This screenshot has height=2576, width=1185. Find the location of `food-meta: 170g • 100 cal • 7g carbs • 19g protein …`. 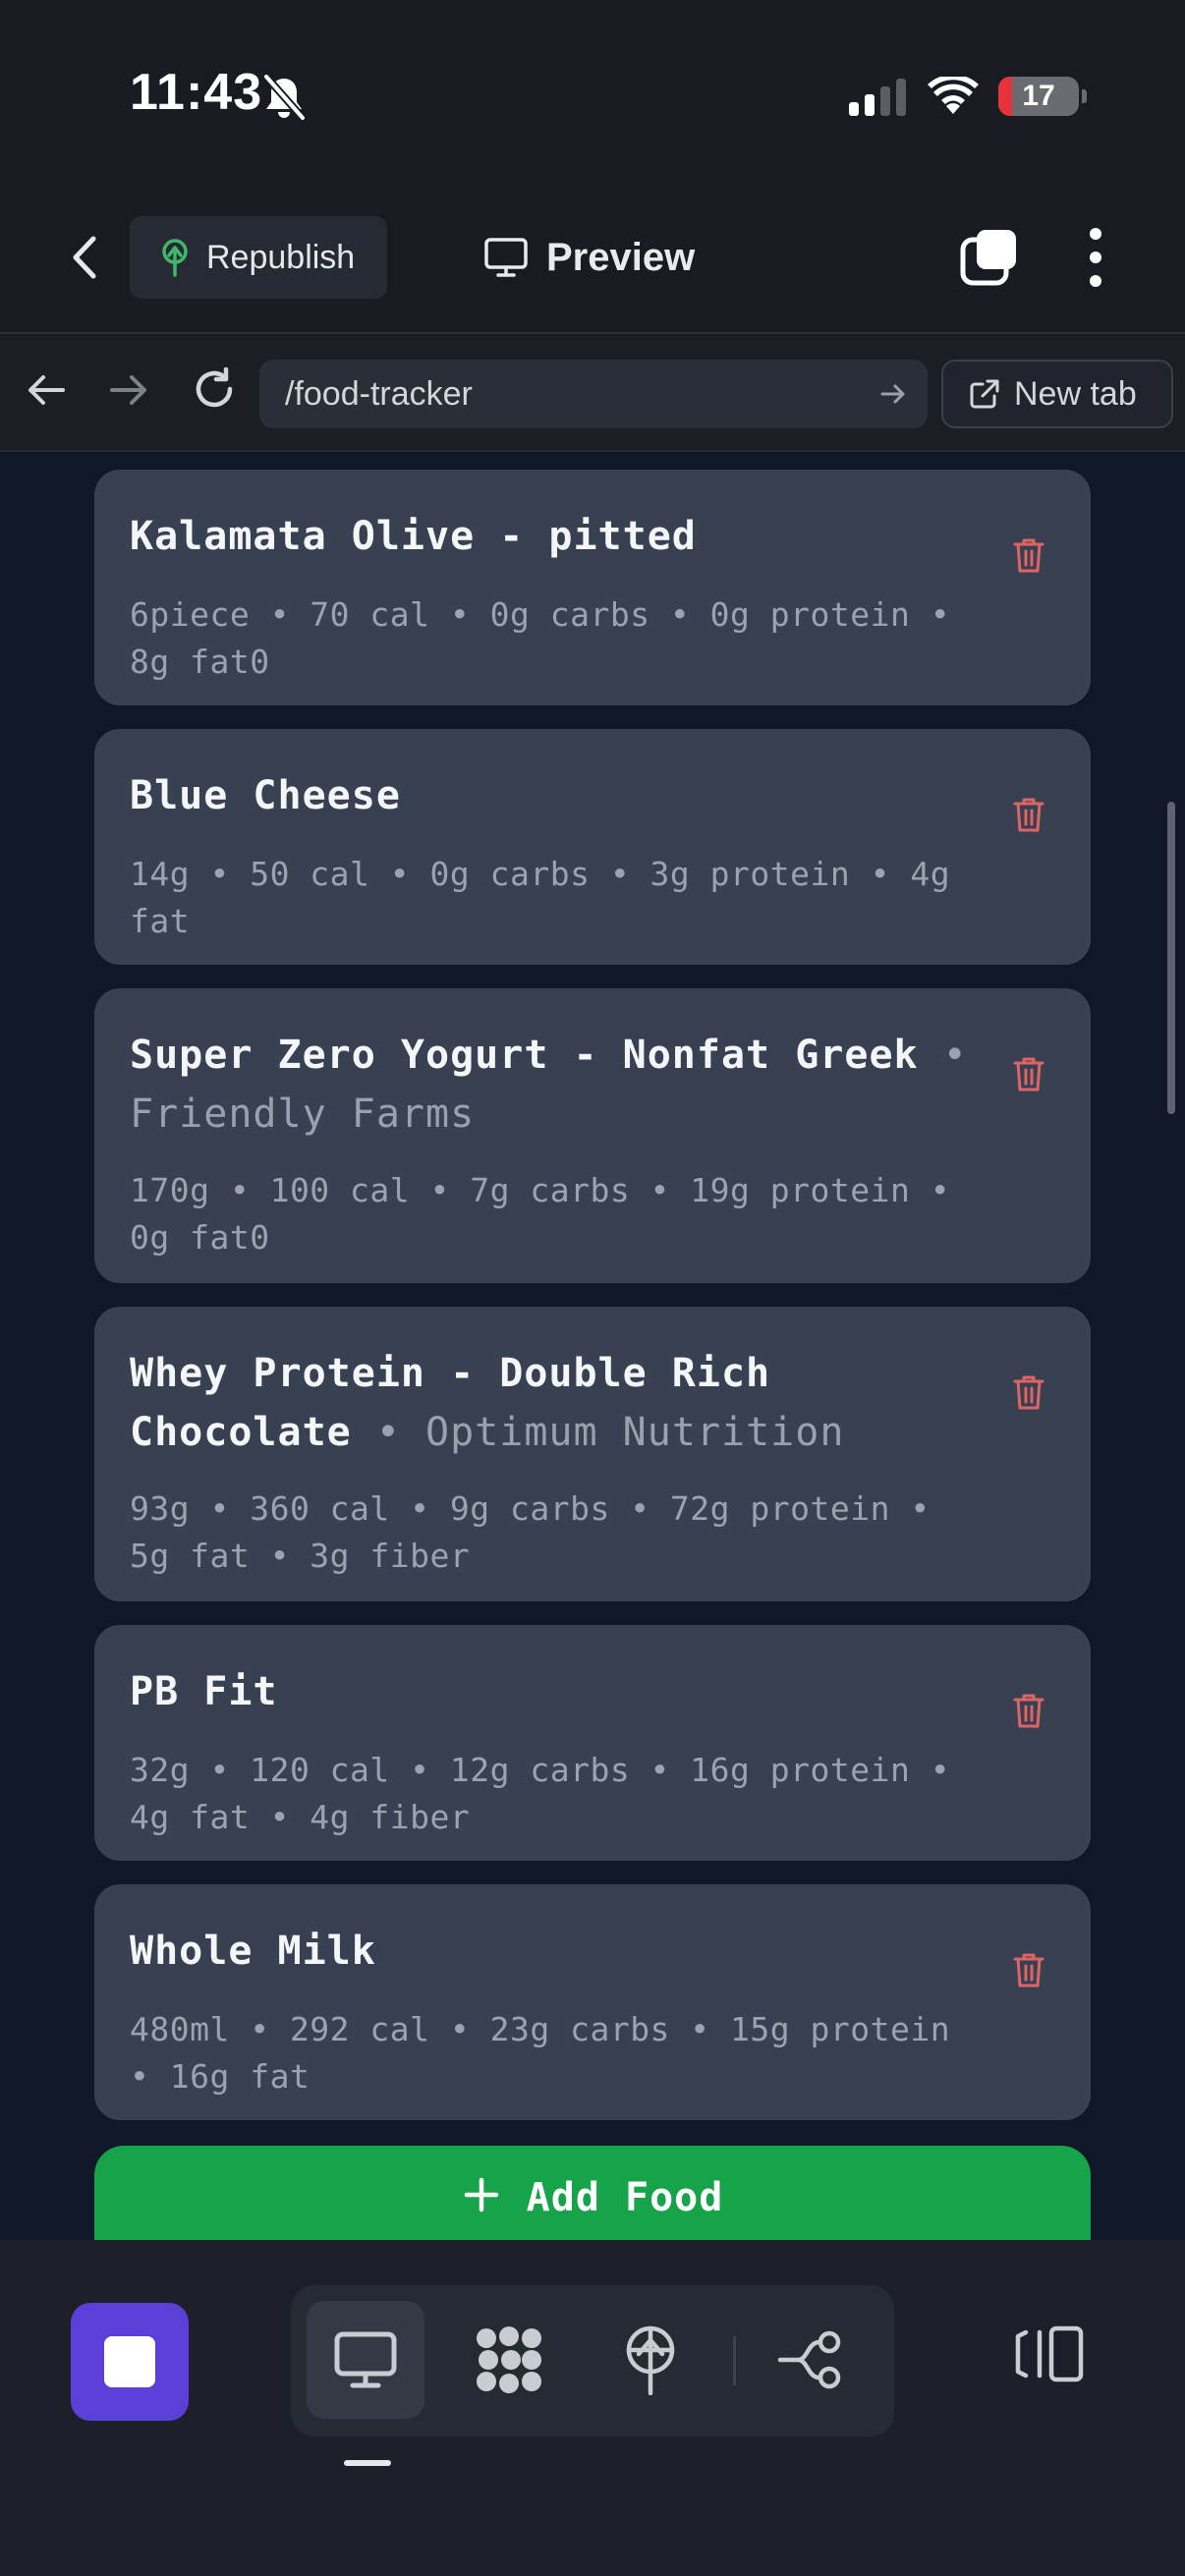

food-meta: 170g • 100 cal • 7g carbs • 19g protein … is located at coordinates (540, 1214).